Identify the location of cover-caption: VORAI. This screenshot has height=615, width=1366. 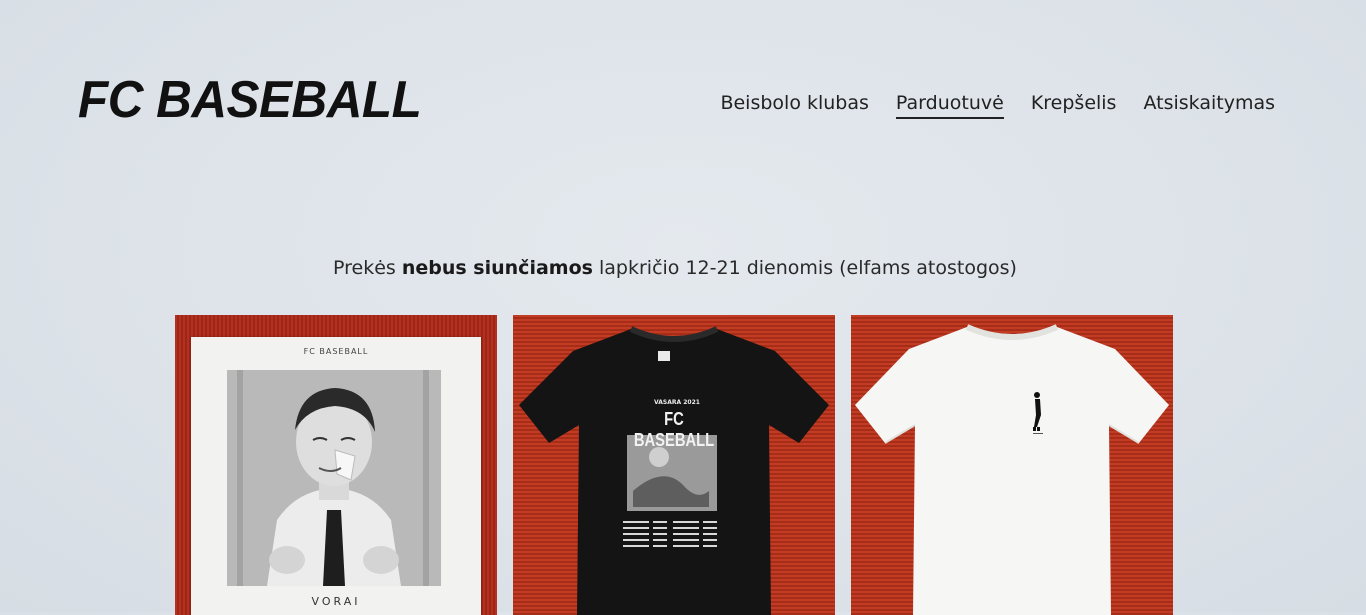
(336, 601).